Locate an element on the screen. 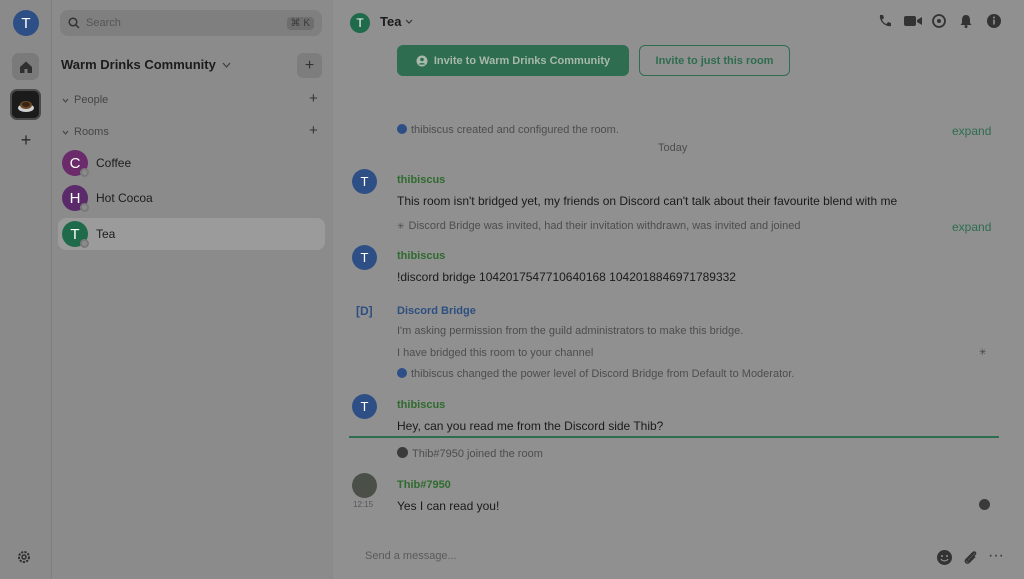 The image size is (1024, 579). section-rooms-label: Rooms is located at coordinates (91, 132).